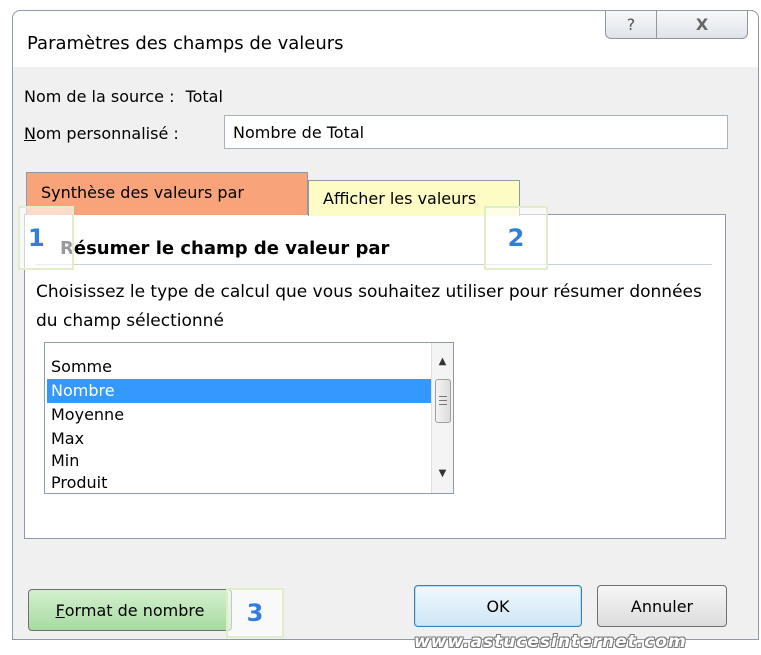 The width and height of the screenshot is (761, 655). I want to click on watermark: www.astucesinternet.com, so click(550, 642).